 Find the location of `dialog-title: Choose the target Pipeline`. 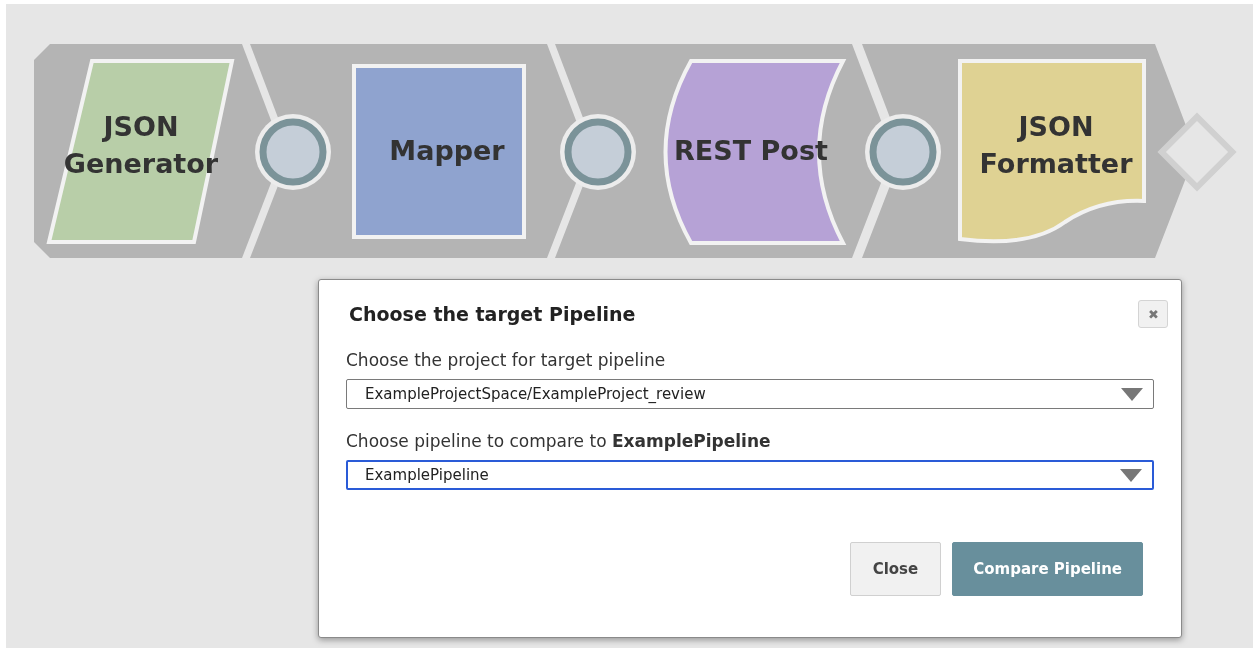

dialog-title: Choose the target Pipeline is located at coordinates (492, 314).